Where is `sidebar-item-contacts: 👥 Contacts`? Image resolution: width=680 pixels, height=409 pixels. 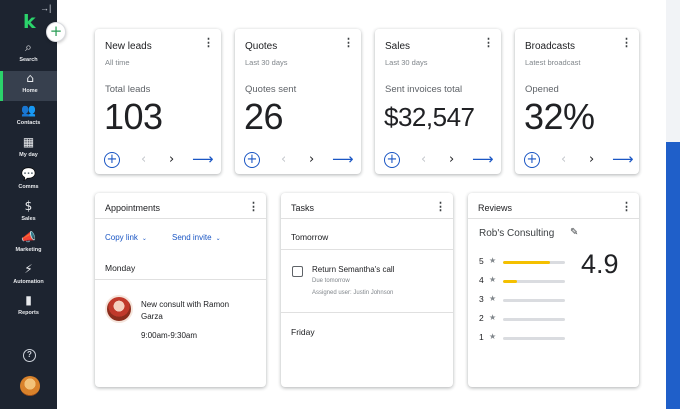 sidebar-item-contacts: 👥 Contacts is located at coordinates (28, 118).